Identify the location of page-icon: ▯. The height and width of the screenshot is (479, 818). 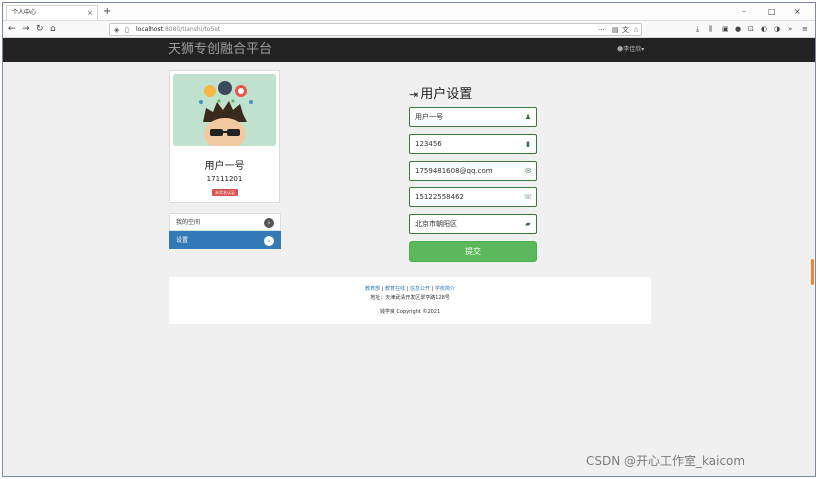
(127, 30).